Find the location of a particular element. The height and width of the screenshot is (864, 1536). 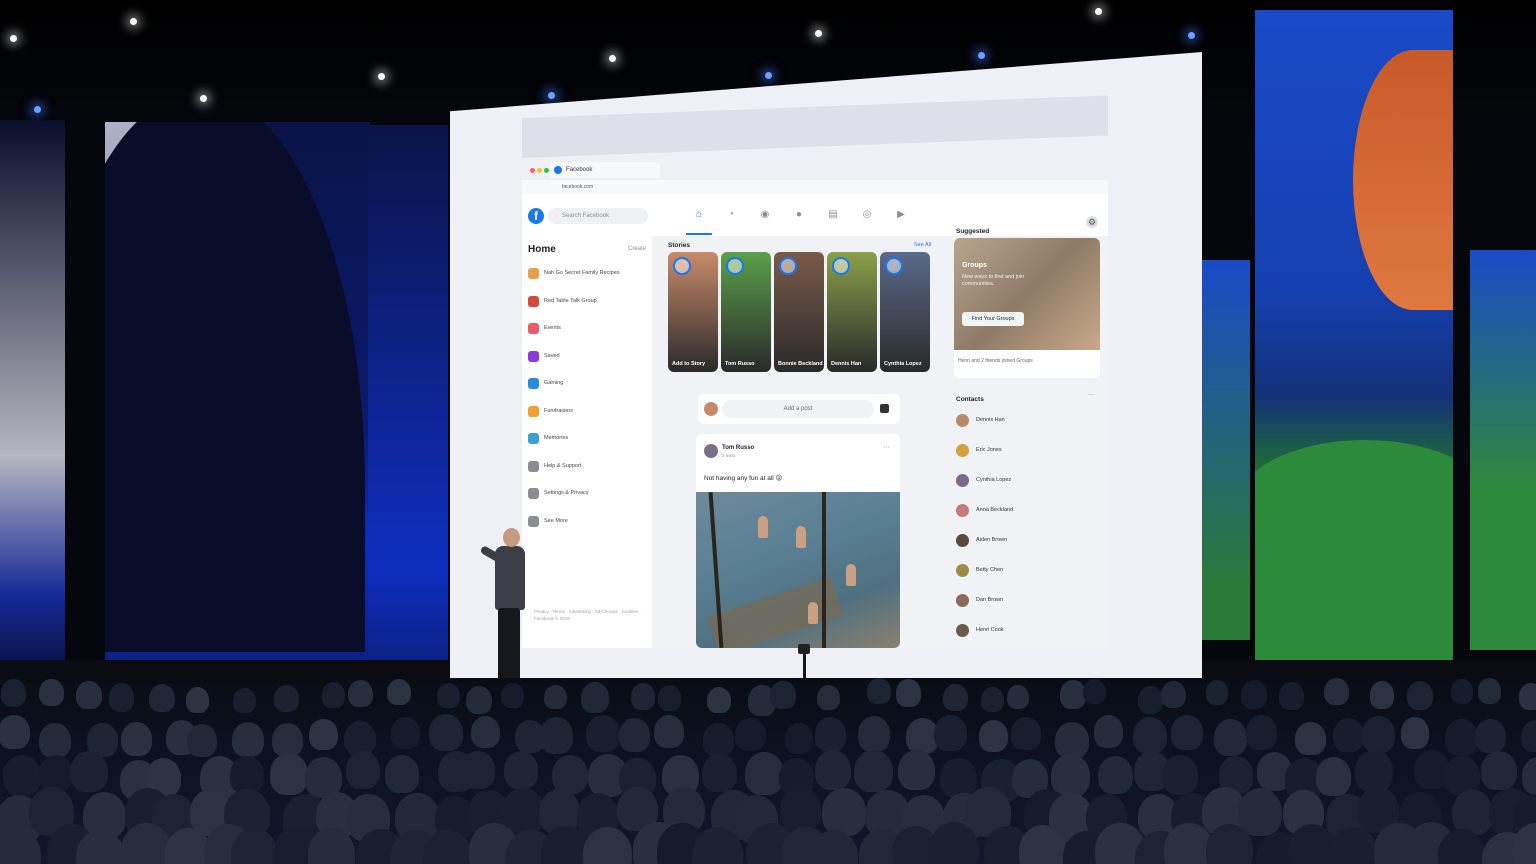

sidebar-item: Nah Go Secret Family Recipes is located at coordinates (587, 274).